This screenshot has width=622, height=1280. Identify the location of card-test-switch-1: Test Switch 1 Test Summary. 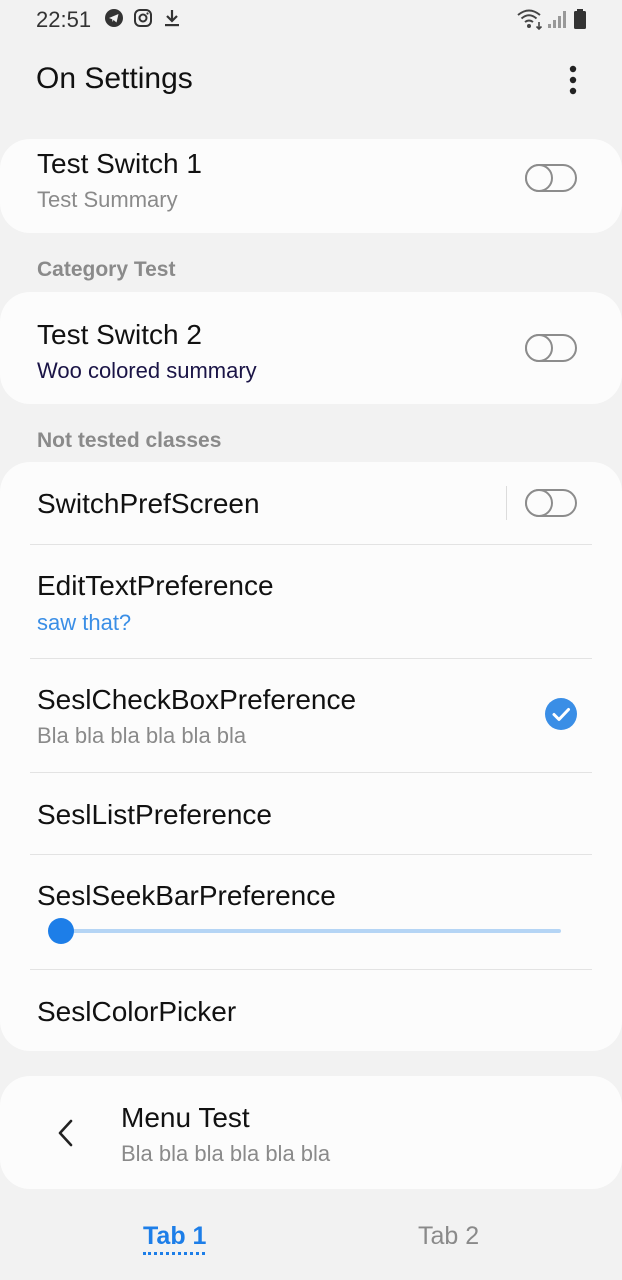
(311, 186).